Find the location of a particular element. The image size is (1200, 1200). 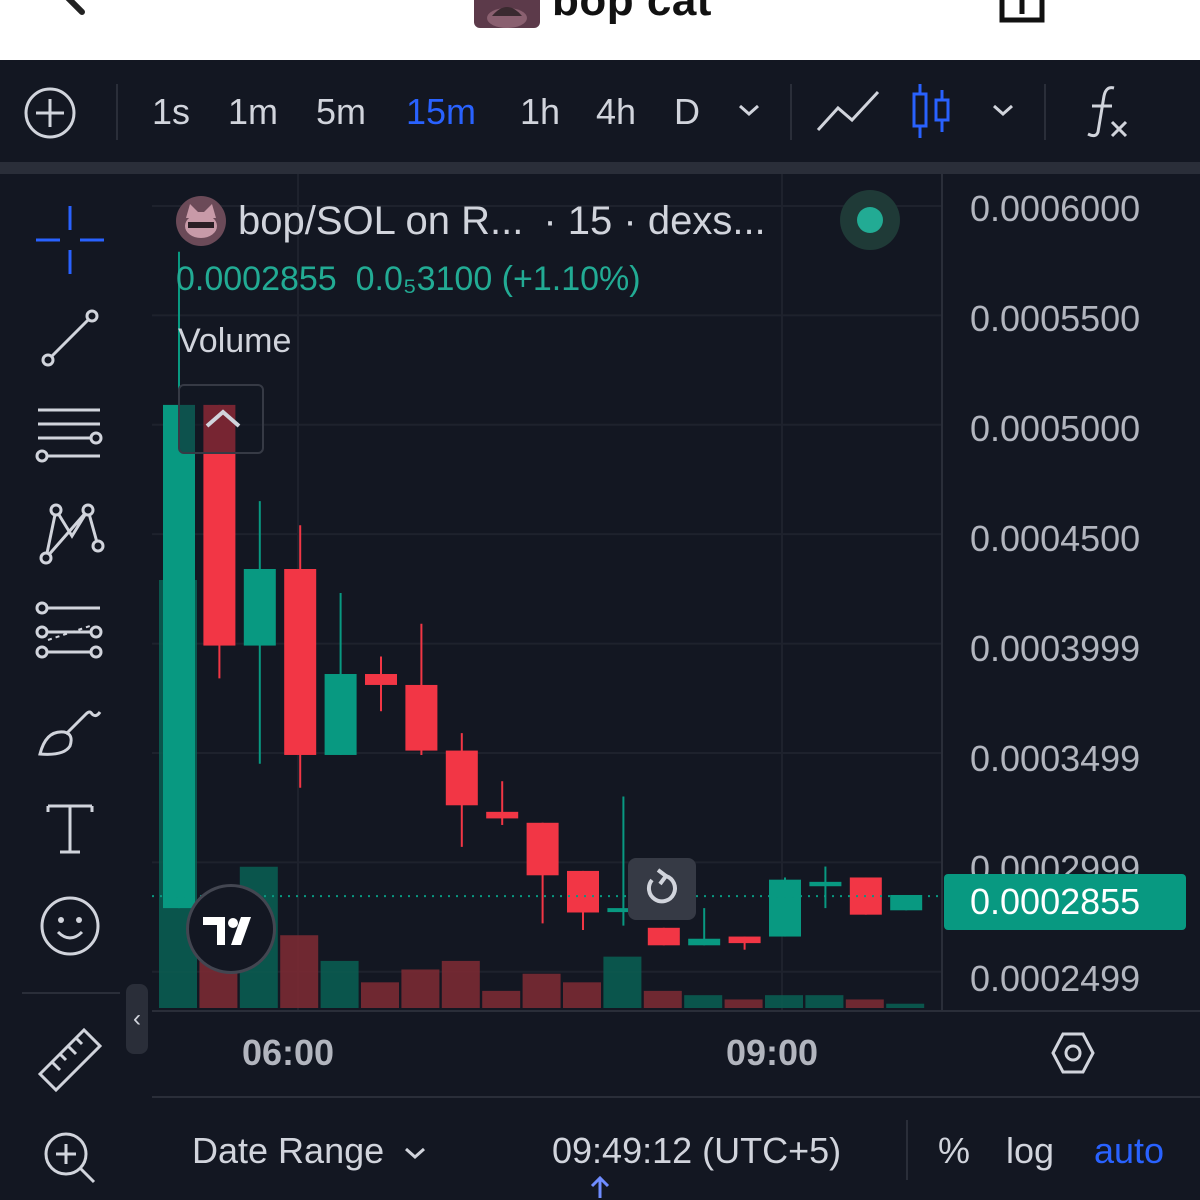

app-title: bop cat is located at coordinates (632, 12).